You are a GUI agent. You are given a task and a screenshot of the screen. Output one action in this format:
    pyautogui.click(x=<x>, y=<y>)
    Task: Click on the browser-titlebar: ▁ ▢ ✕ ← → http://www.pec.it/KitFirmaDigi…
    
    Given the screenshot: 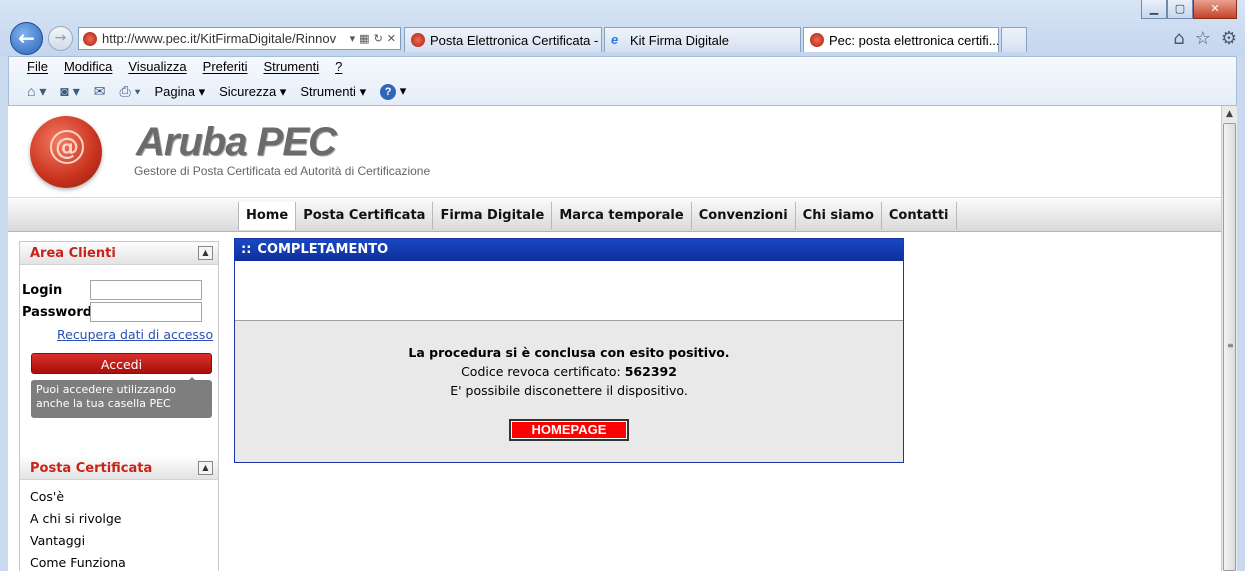 What is the action you would take?
    pyautogui.click(x=622, y=28)
    